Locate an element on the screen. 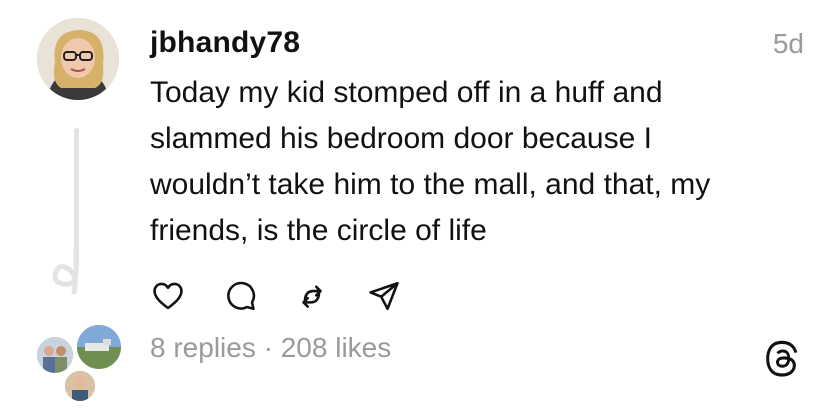 This screenshot has width=836, height=420. heart-icon is located at coordinates (168, 296).